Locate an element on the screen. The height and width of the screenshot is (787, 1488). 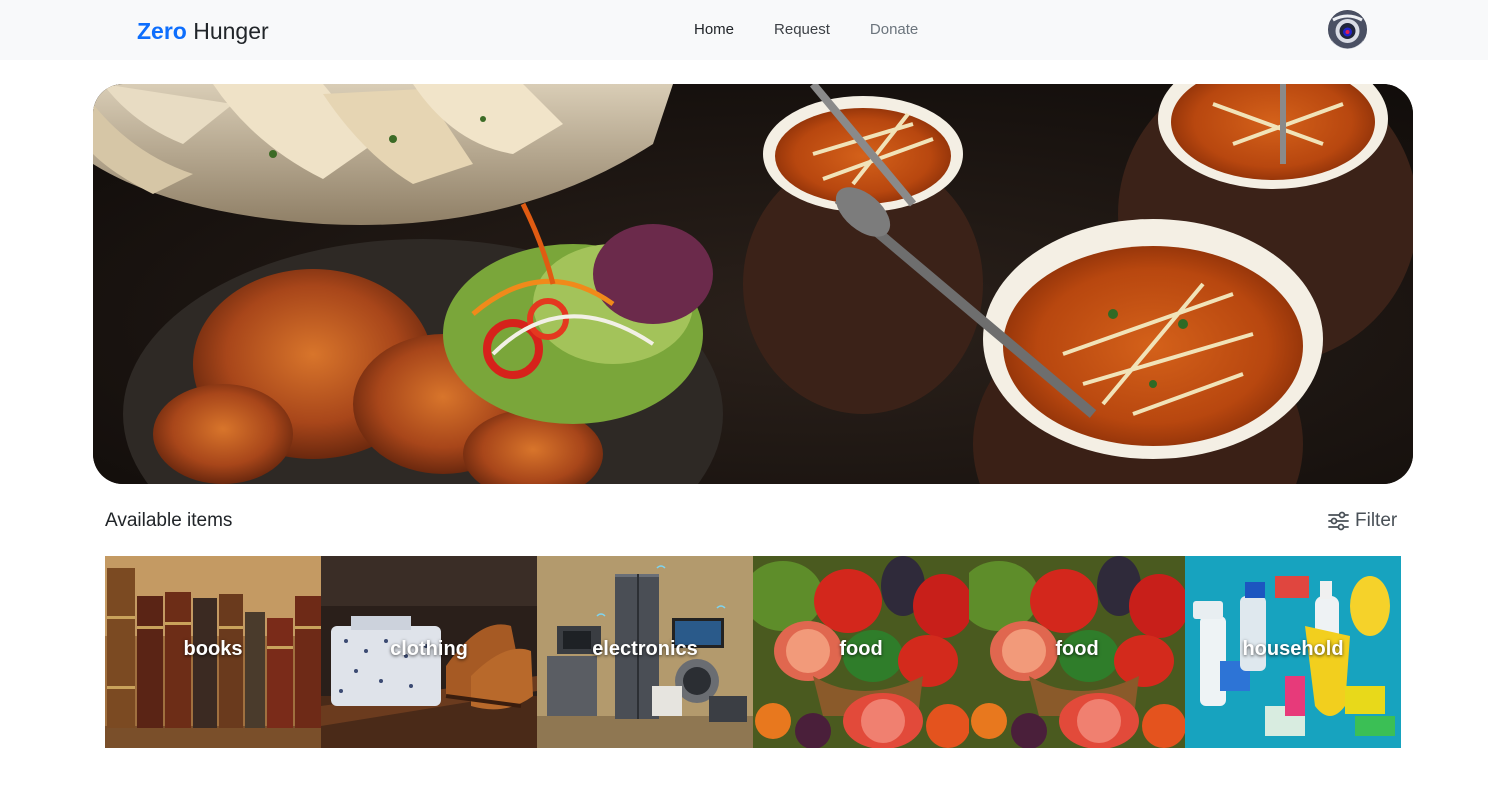
nav-links: Home Request Donate is located at coordinates (806, 30).